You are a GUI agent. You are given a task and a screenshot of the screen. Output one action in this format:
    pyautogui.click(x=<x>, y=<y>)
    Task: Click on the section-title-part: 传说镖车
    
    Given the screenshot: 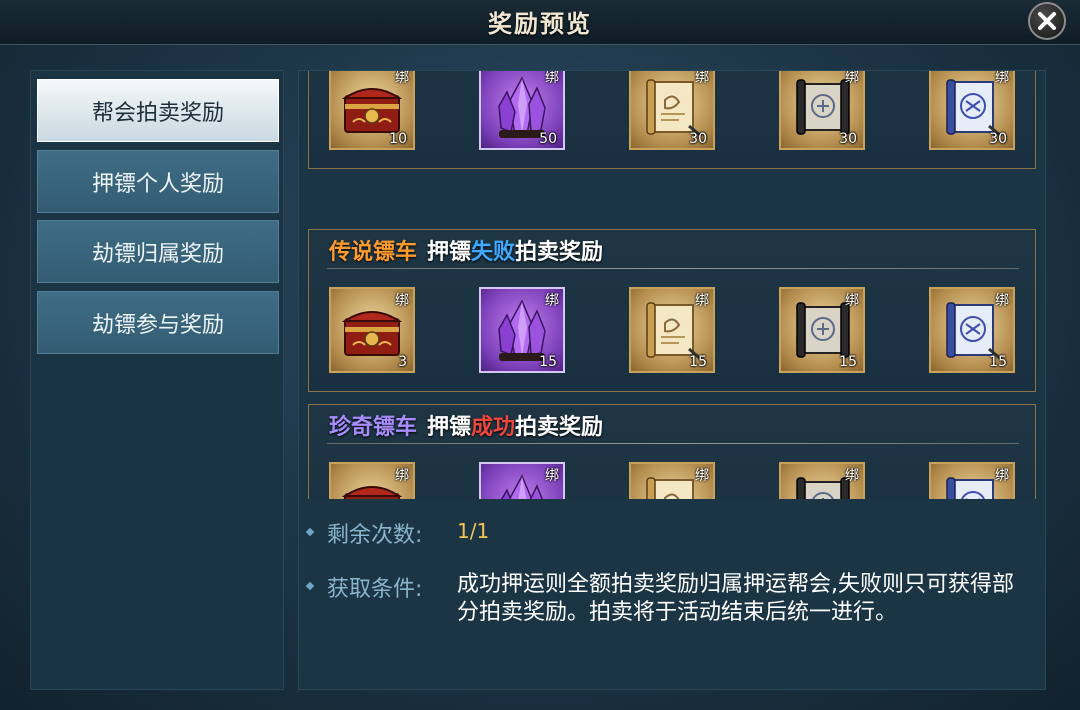 What is the action you would take?
    pyautogui.click(x=373, y=252)
    